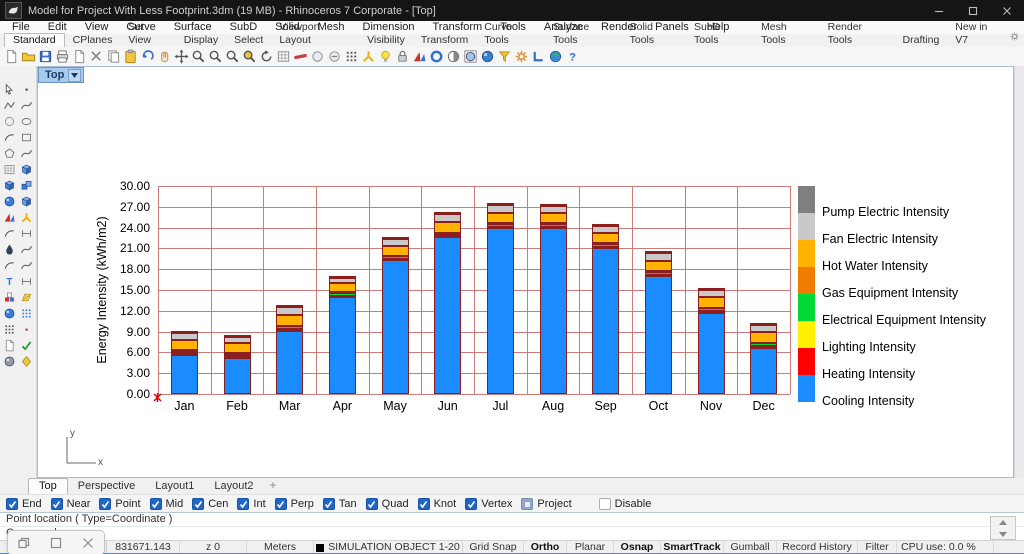 The image size is (1024, 554). What do you see at coordinates (1003, 534) in the screenshot?
I see `scroll-down-icon` at bounding box center [1003, 534].